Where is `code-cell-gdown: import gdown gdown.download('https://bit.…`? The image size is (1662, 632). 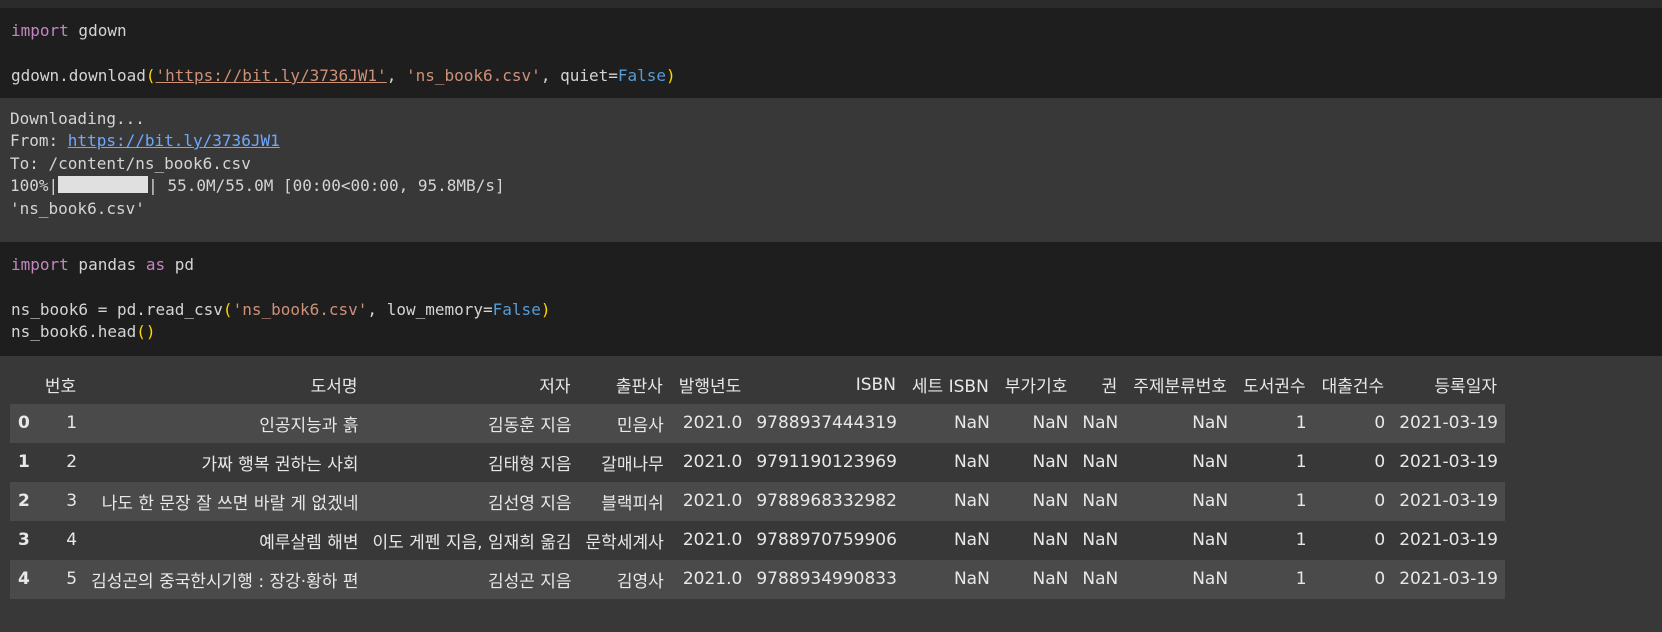 code-cell-gdown: import gdown gdown.download('https://bit.… is located at coordinates (831, 53).